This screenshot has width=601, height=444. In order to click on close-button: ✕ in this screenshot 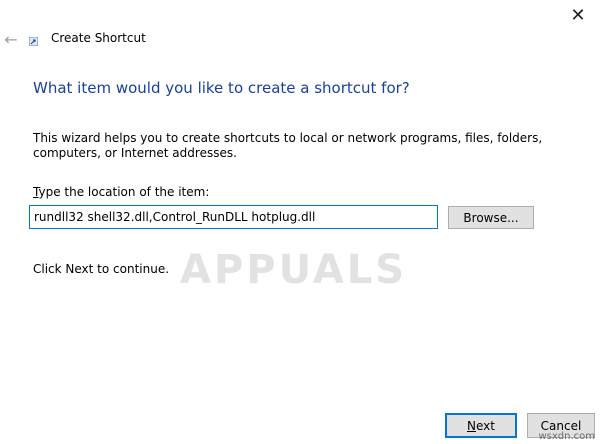, I will do `click(578, 15)`.